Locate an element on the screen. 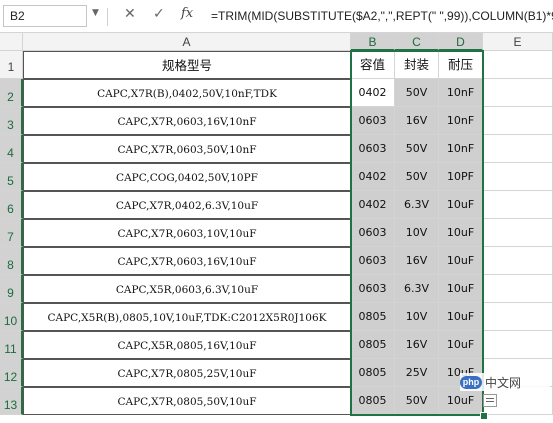  row-header-1: 1 is located at coordinates (11, 65).